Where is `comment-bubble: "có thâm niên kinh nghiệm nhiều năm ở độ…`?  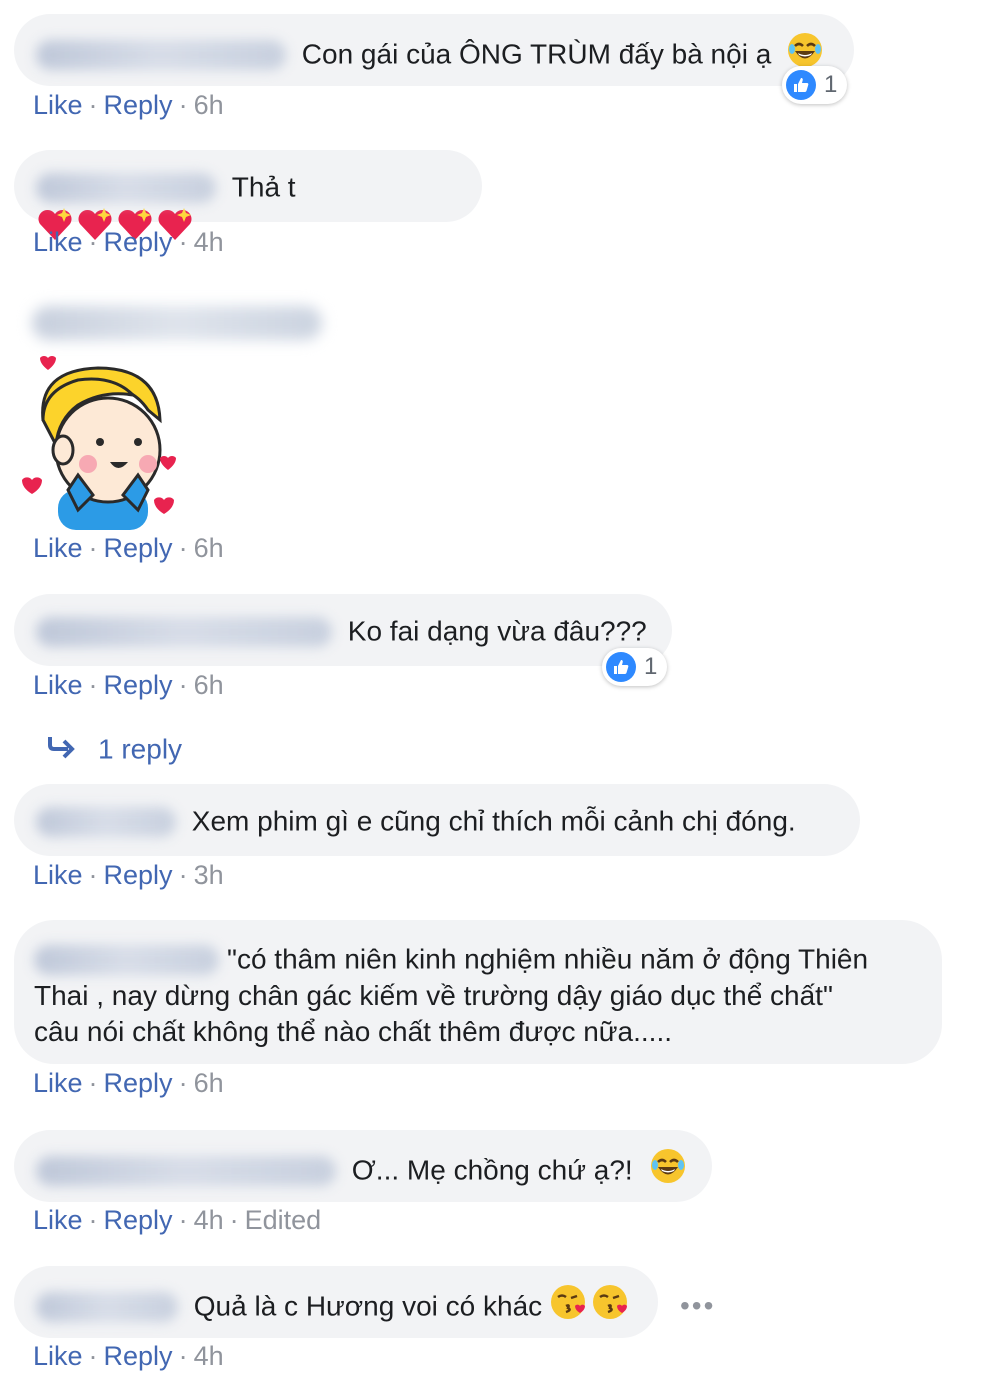
comment-bubble: "có thâm niên kinh nghiệm nhiều năm ở độ… is located at coordinates (478, 992).